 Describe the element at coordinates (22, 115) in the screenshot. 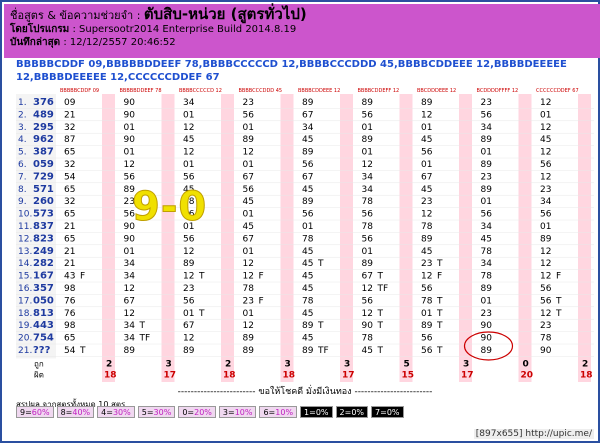

I see `row-number: 2.` at that location.